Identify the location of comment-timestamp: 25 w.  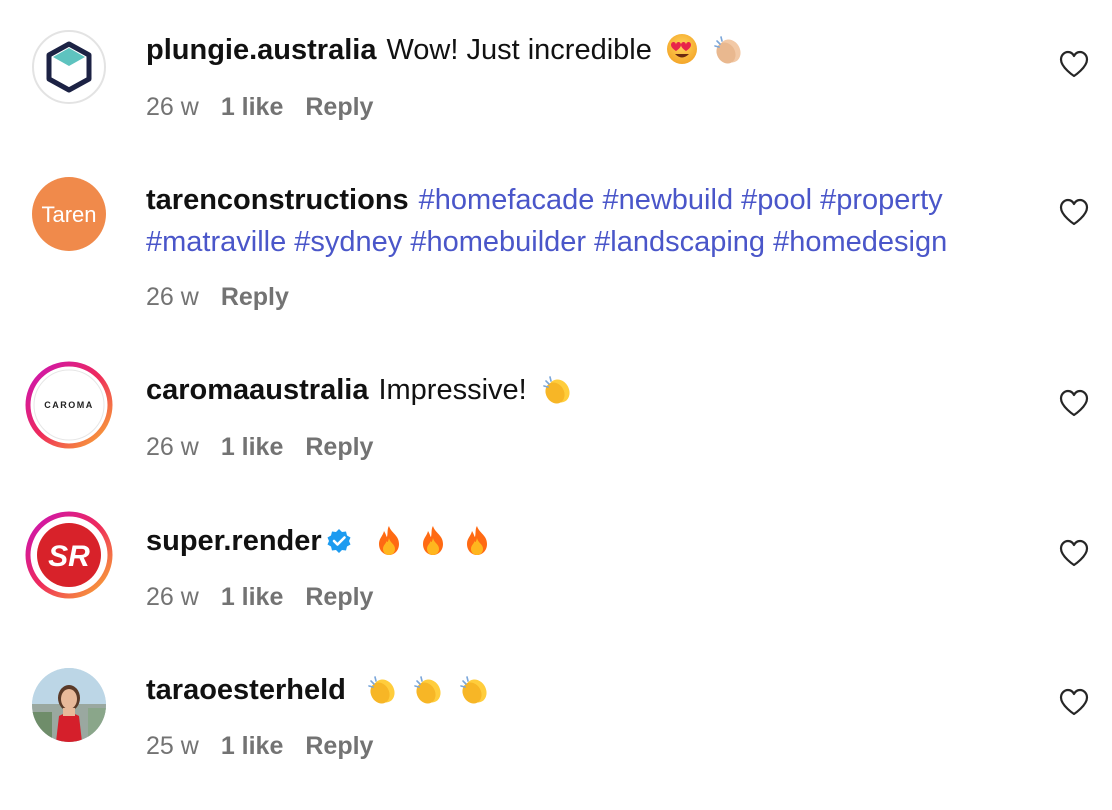
(172, 746).